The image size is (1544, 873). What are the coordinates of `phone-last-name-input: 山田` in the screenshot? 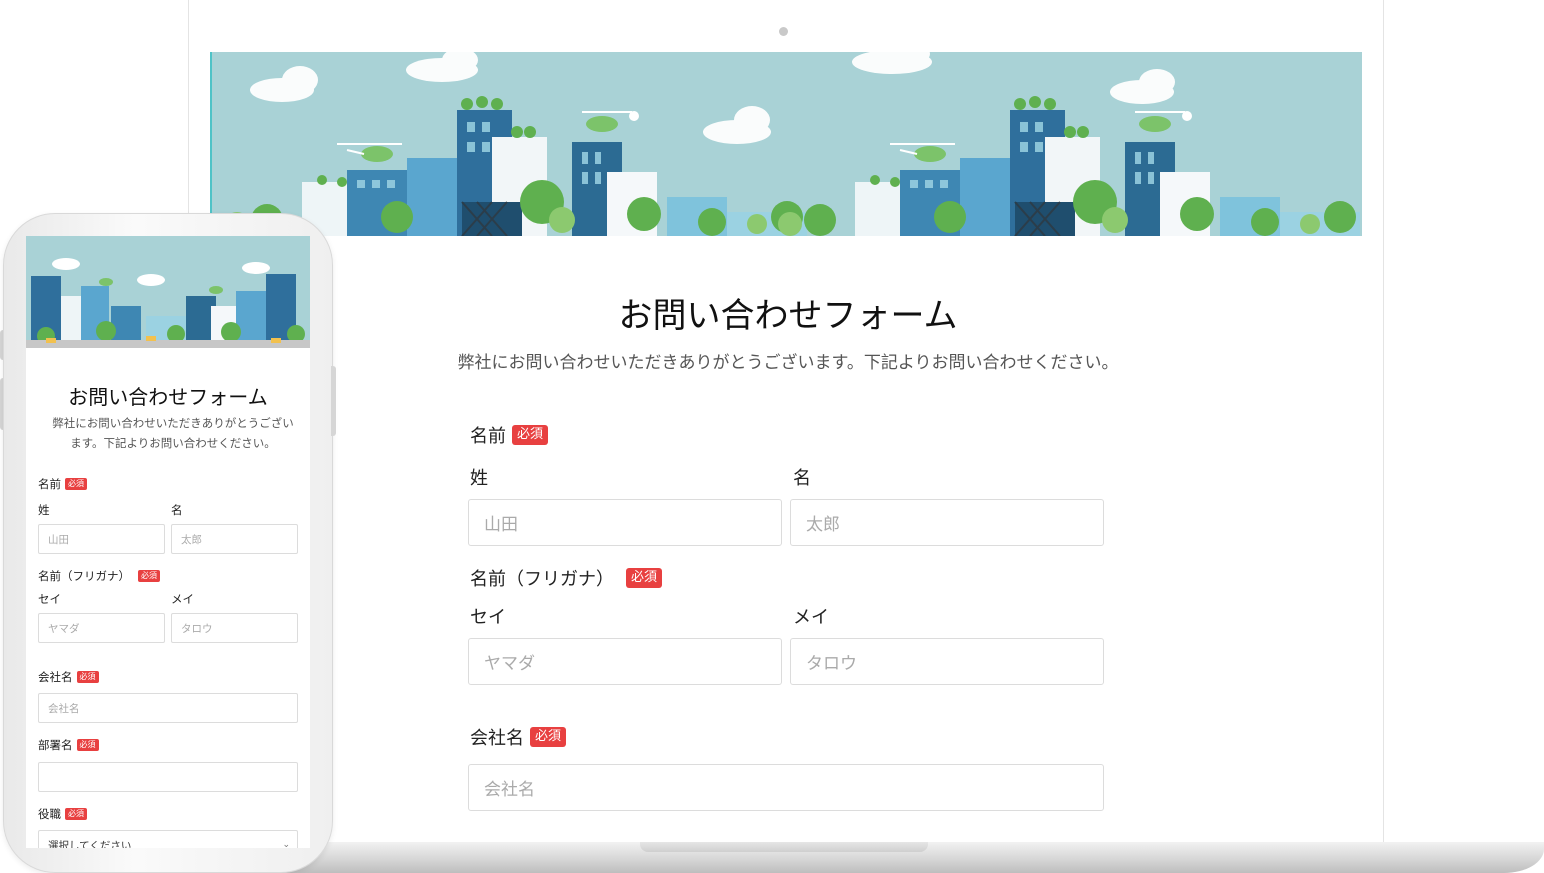 It's located at (101, 539).